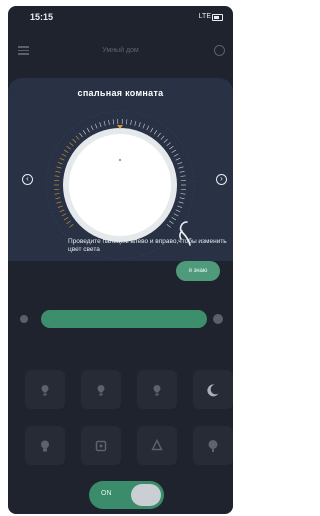 The image size is (320, 516). I want to click on i-know-button: я знаю, so click(198, 271).